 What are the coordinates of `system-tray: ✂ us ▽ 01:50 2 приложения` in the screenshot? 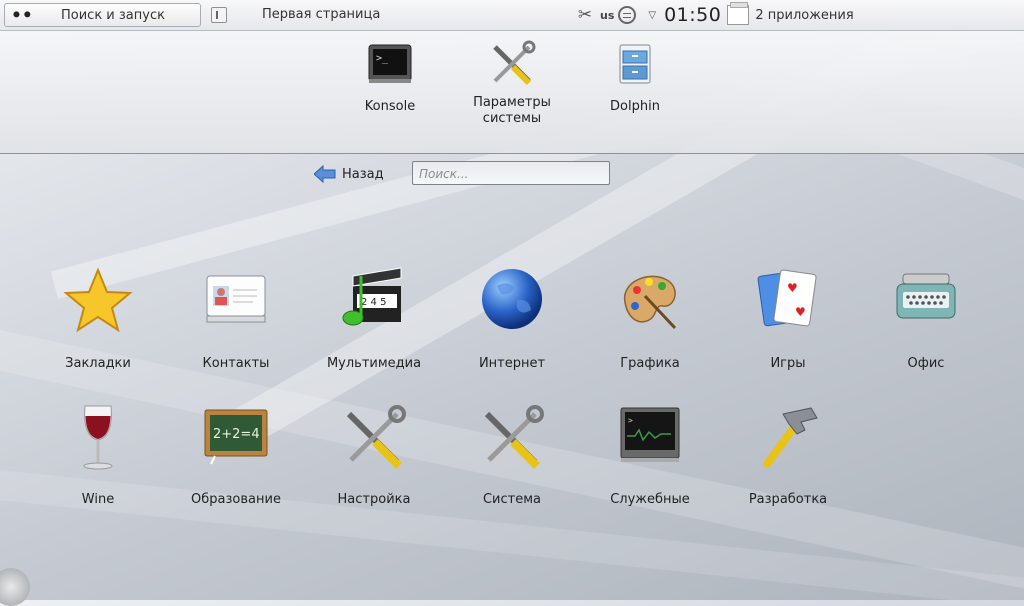 It's located at (714, 15).